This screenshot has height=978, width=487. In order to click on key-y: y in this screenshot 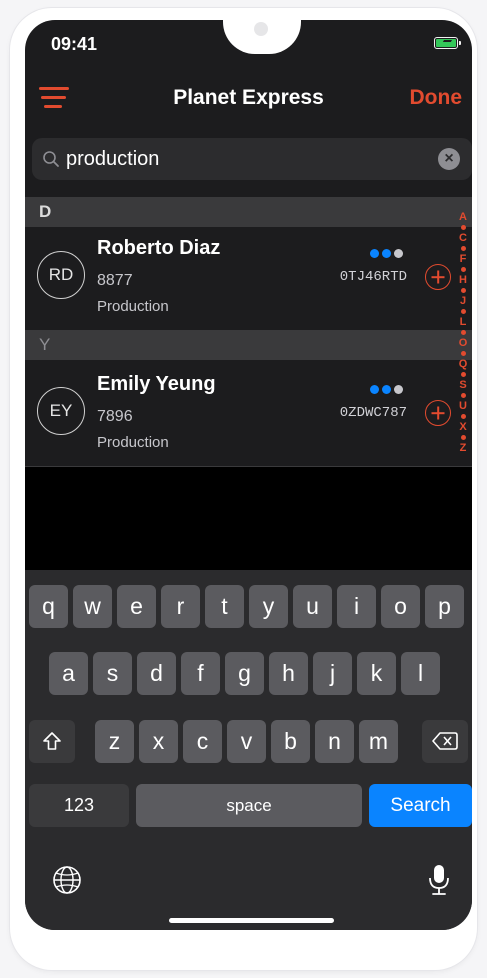, I will do `click(268, 606)`.